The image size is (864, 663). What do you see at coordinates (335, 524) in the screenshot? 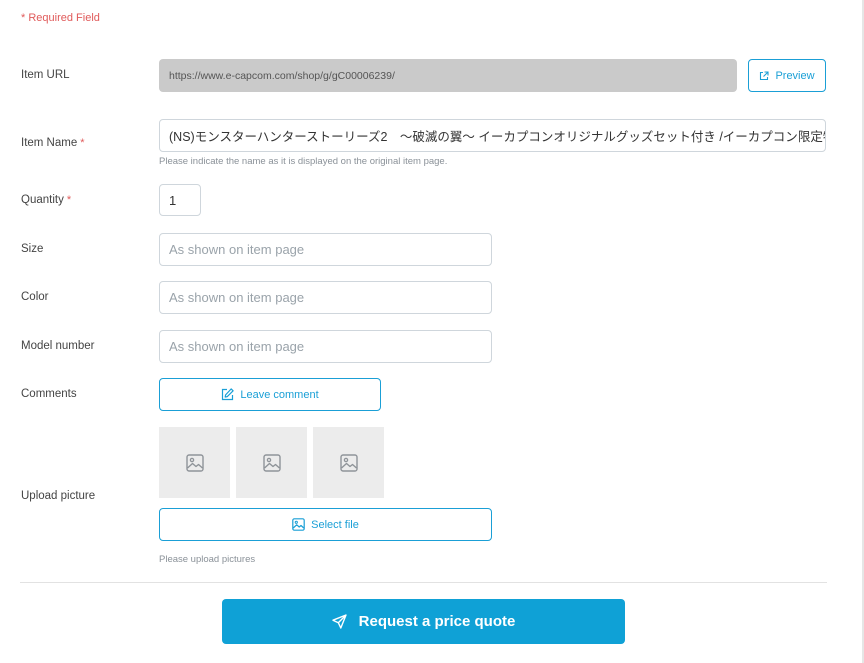
I see `select-file-label: Select file` at bounding box center [335, 524].